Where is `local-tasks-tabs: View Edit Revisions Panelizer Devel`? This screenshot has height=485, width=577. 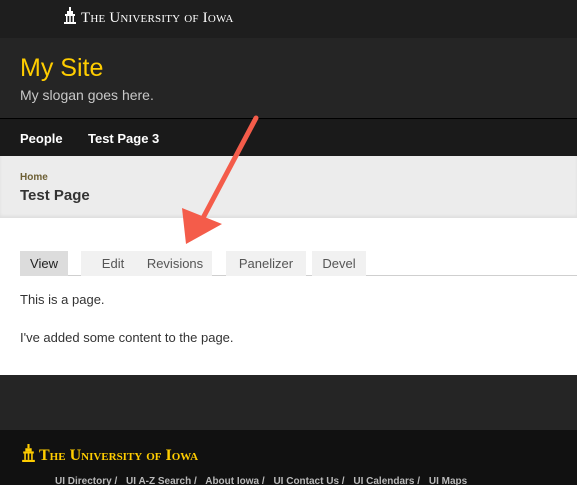
local-tasks-tabs: View Edit Revisions Panelizer Devel is located at coordinates (298, 263).